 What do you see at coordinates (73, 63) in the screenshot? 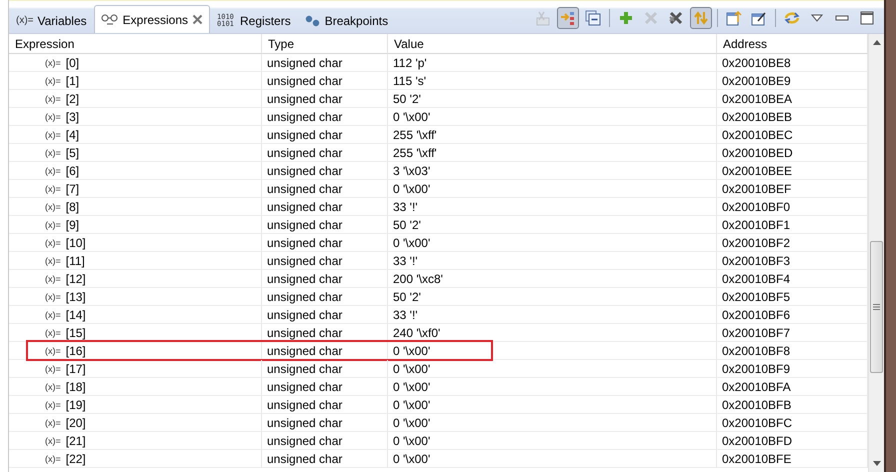
I see `expression-name: [0]` at bounding box center [73, 63].